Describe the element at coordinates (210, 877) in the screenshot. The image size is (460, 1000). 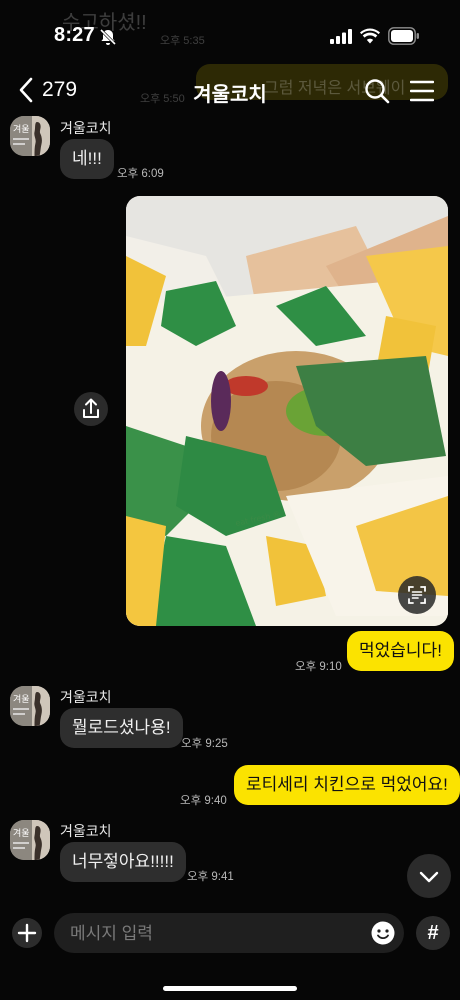
I see `message-time: 오후 9:41` at that location.